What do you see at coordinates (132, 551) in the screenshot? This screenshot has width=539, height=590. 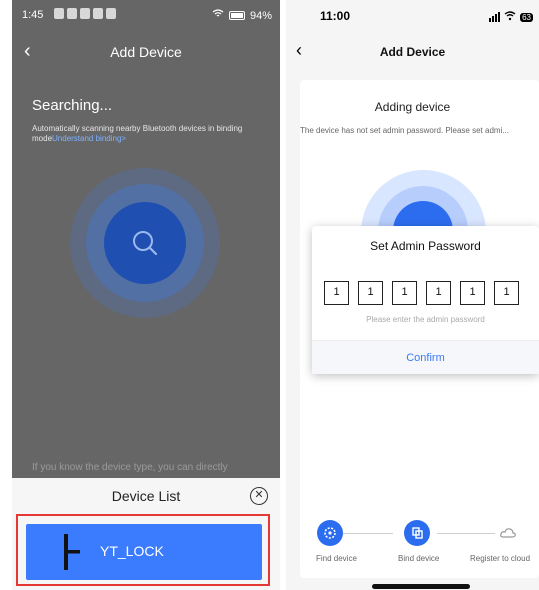 I see `device-name: YT_LOCK` at bounding box center [132, 551].